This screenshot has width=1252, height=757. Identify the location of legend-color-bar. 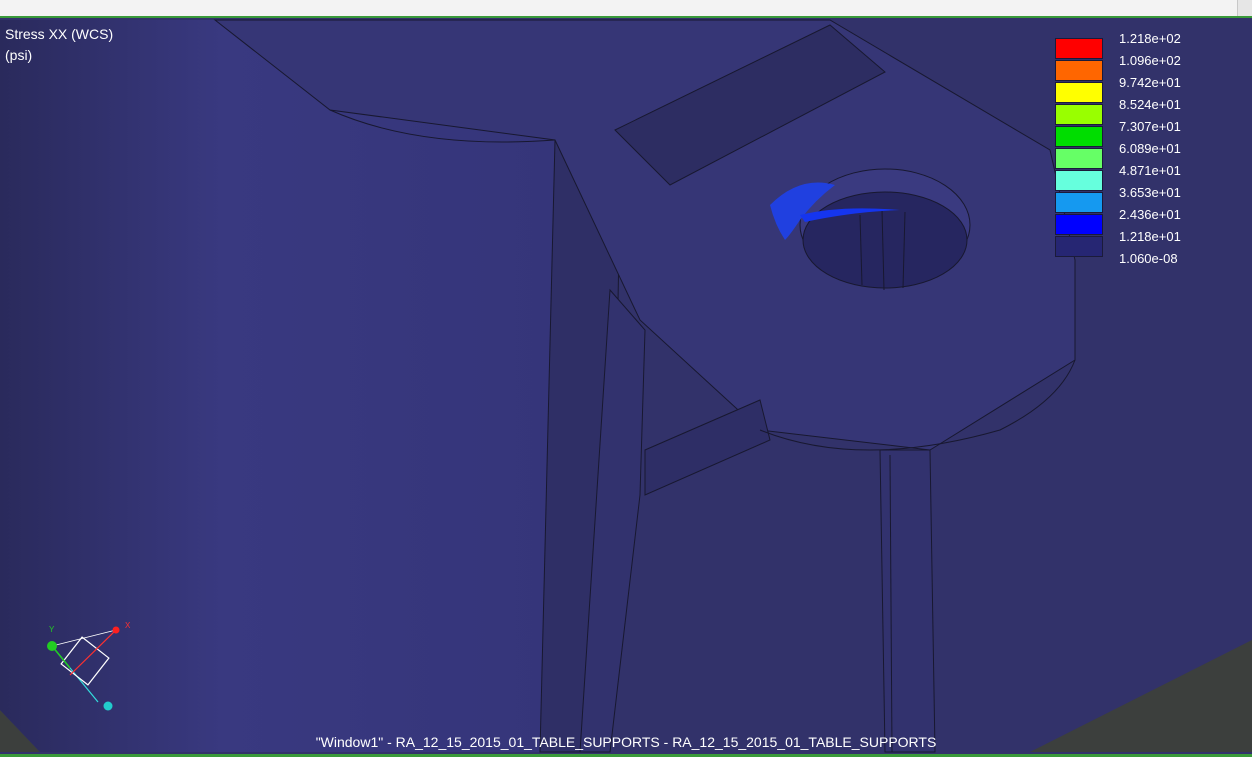
(1079, 148).